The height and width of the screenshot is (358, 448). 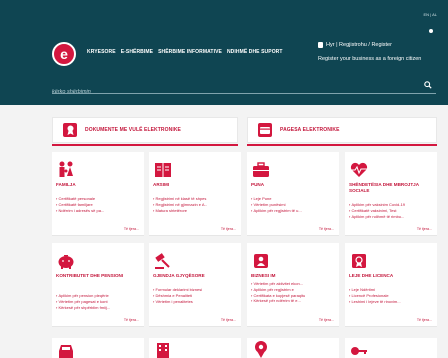 I want to click on family-icon, so click(x=66, y=169).